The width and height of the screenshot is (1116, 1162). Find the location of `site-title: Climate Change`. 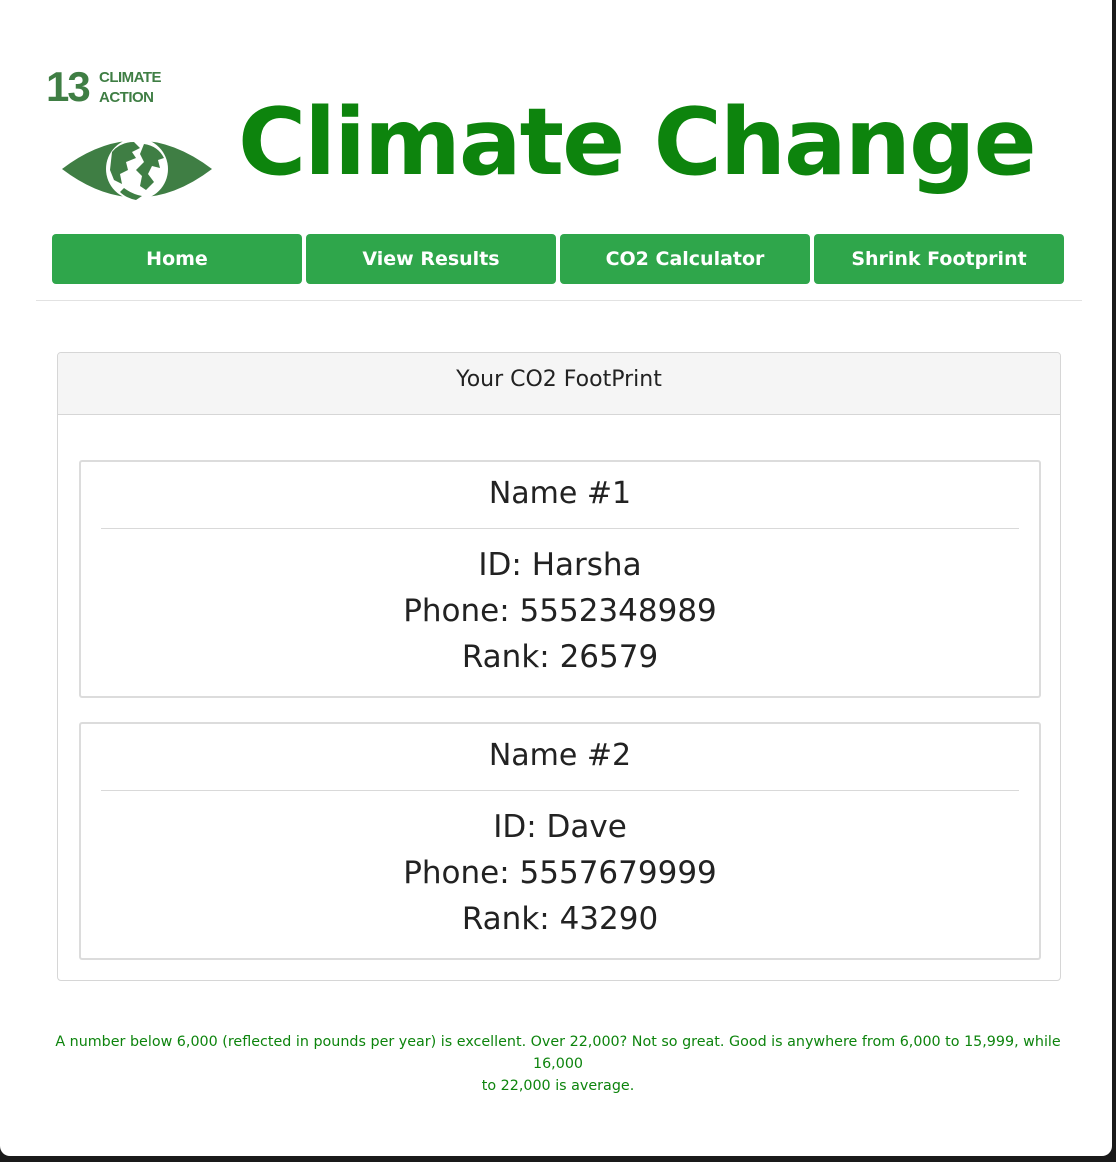

site-title: Climate Change is located at coordinates (637, 142).